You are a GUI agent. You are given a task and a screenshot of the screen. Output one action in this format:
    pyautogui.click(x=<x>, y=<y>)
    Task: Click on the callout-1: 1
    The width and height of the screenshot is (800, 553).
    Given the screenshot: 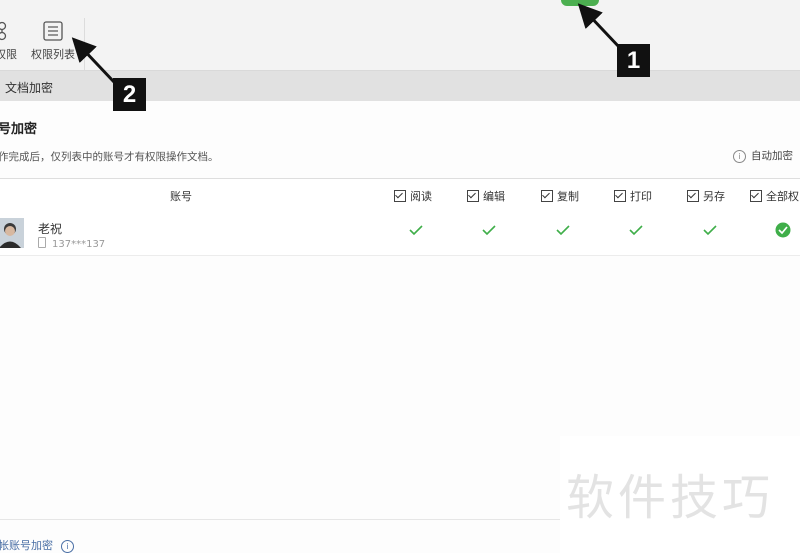 What is the action you would take?
    pyautogui.click(x=633, y=60)
    